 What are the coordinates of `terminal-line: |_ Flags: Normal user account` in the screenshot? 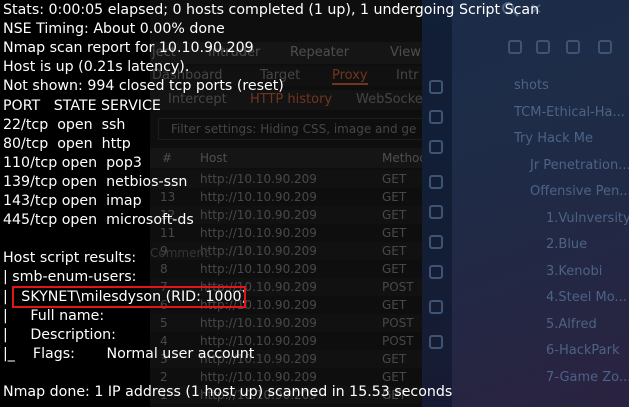 It's located at (129, 353).